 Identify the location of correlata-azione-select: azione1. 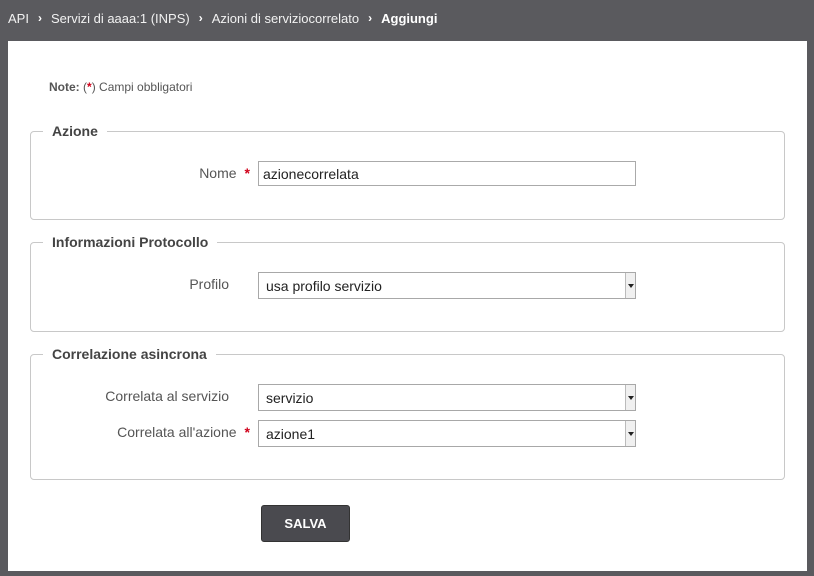
(447, 433).